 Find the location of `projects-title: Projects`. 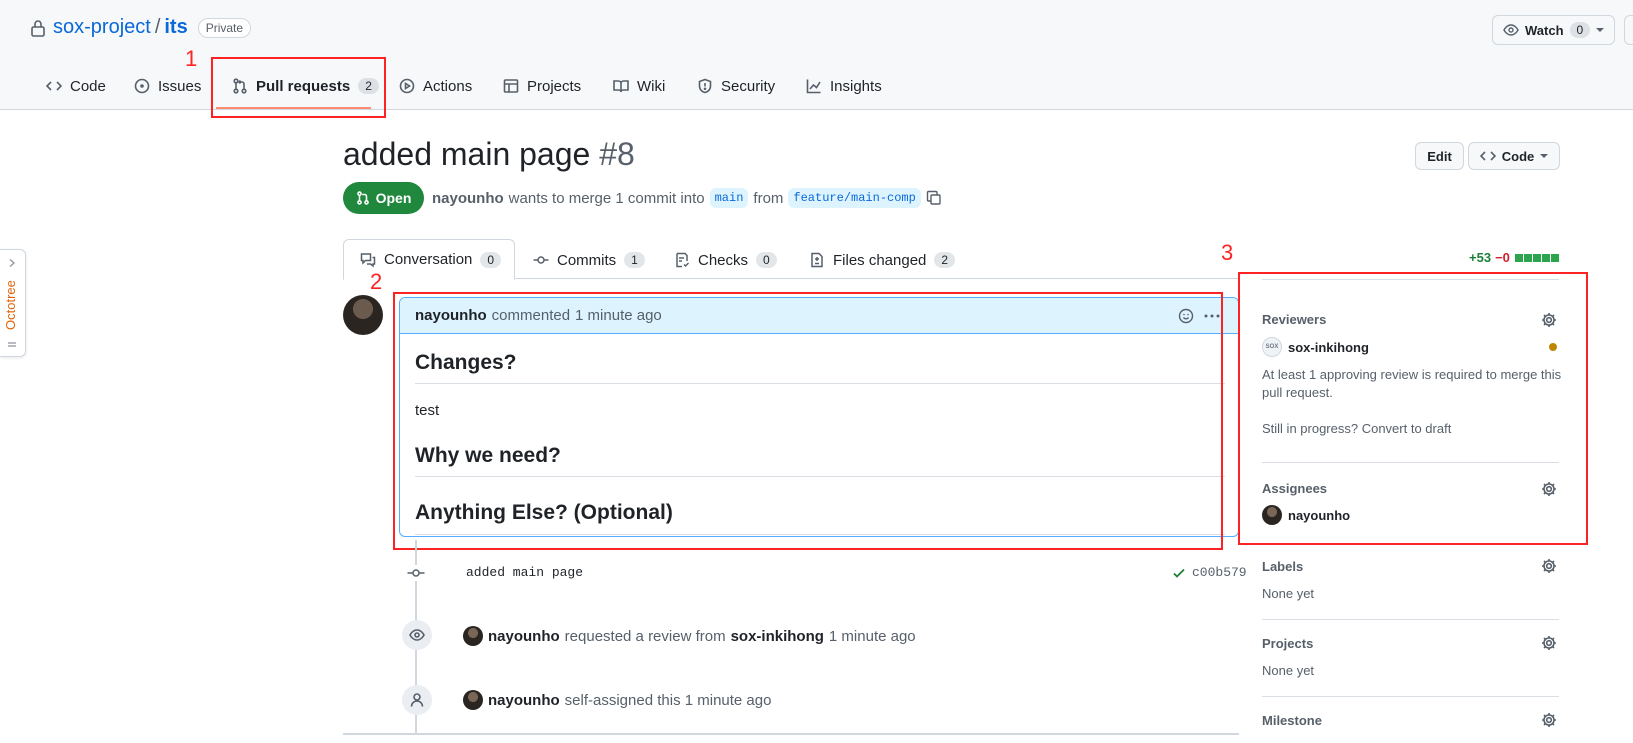

projects-title: Projects is located at coordinates (1287, 643).